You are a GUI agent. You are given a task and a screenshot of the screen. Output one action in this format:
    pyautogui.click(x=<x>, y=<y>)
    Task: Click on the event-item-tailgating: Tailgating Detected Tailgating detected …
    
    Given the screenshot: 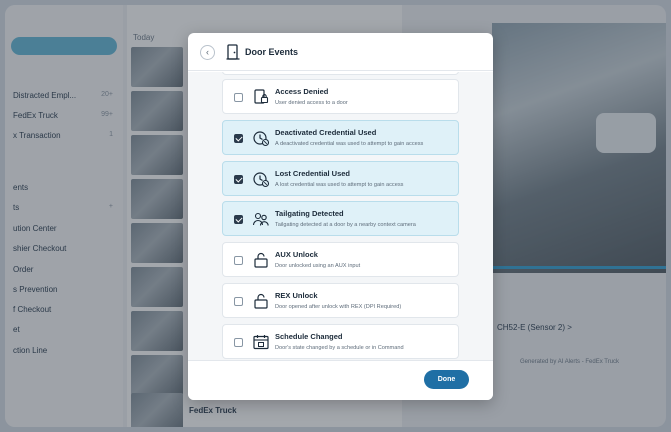 What is the action you would take?
    pyautogui.click(x=340, y=218)
    